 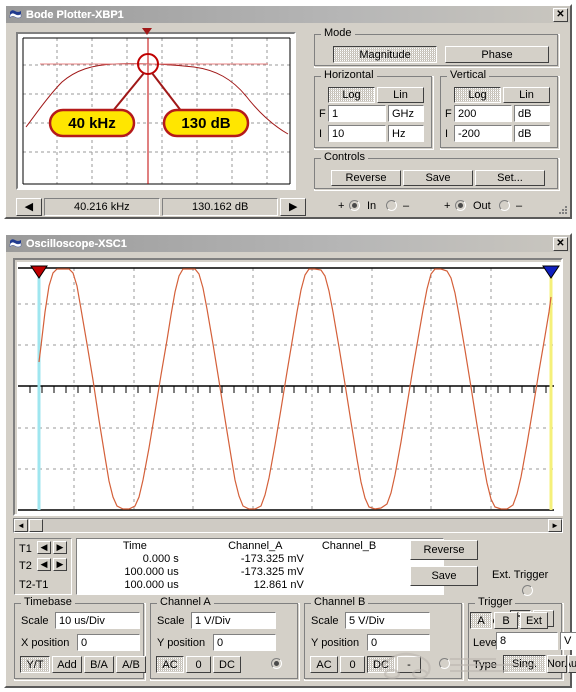 I want to click on trigger-edge-a-button: A, so click(x=481, y=620).